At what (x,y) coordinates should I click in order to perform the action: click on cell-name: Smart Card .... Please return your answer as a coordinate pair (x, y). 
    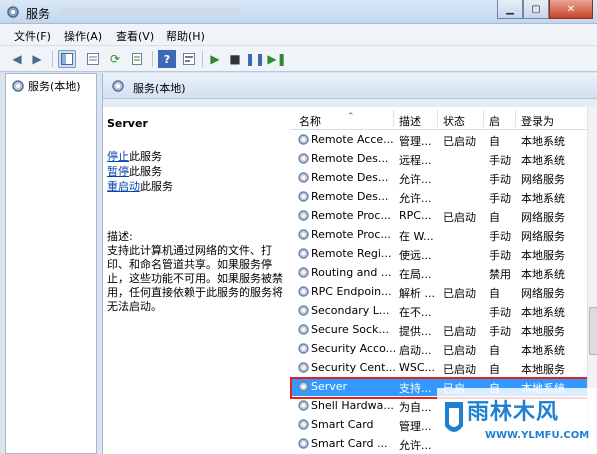
    Looking at the image, I should click on (349, 443).